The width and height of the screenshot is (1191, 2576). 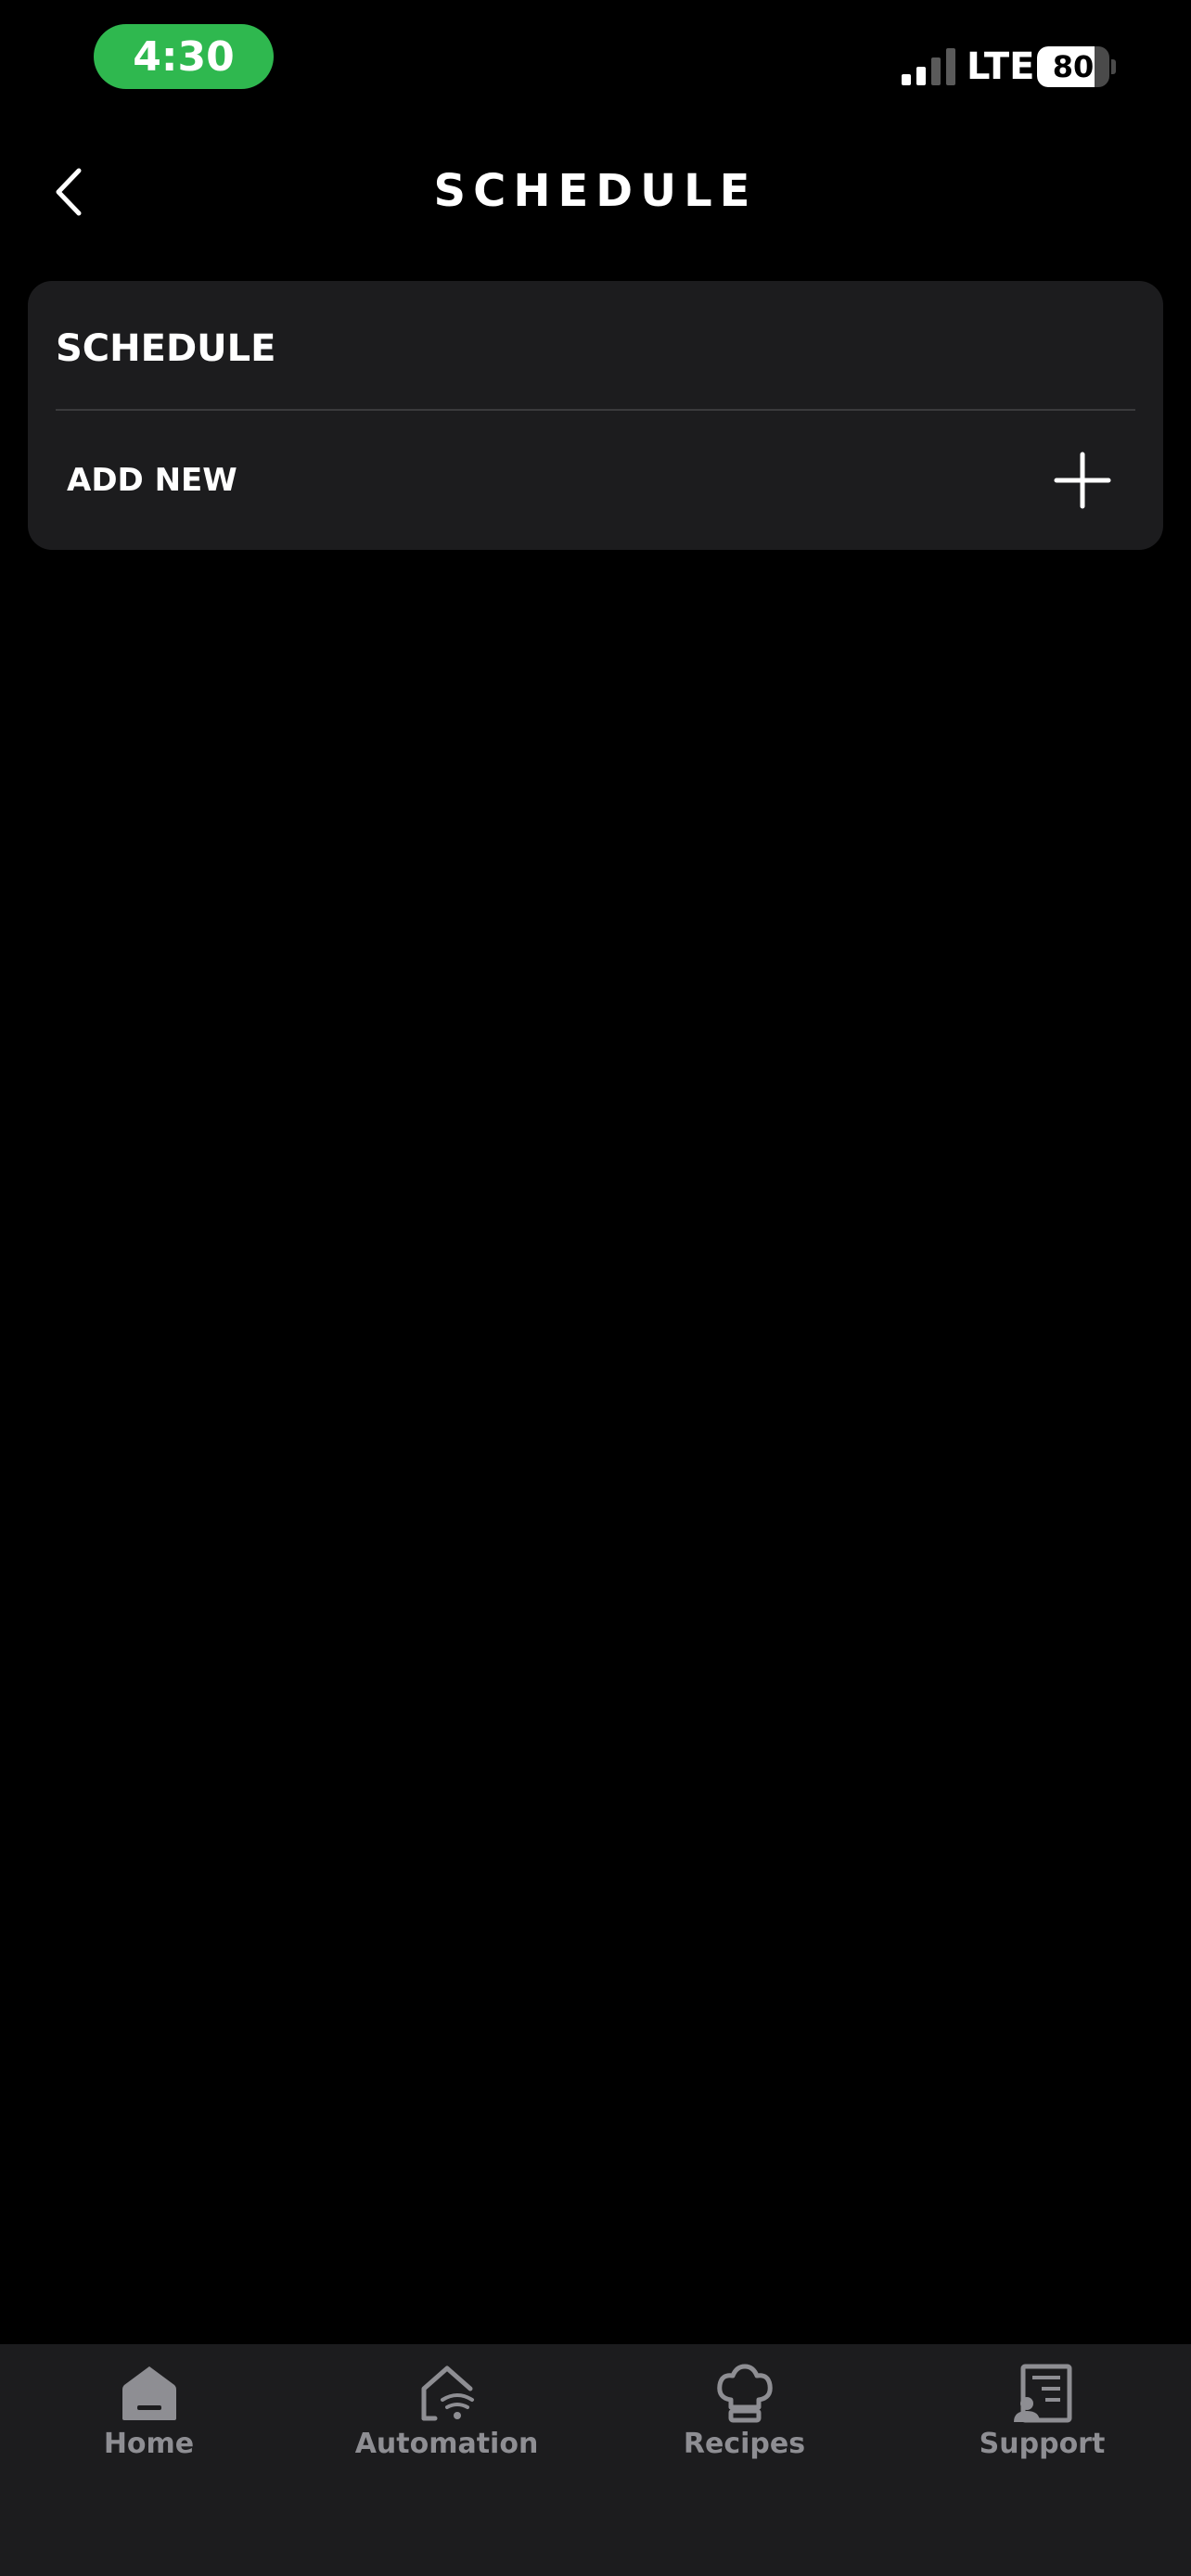 I want to click on page-title: SCHEDULE, so click(x=595, y=191).